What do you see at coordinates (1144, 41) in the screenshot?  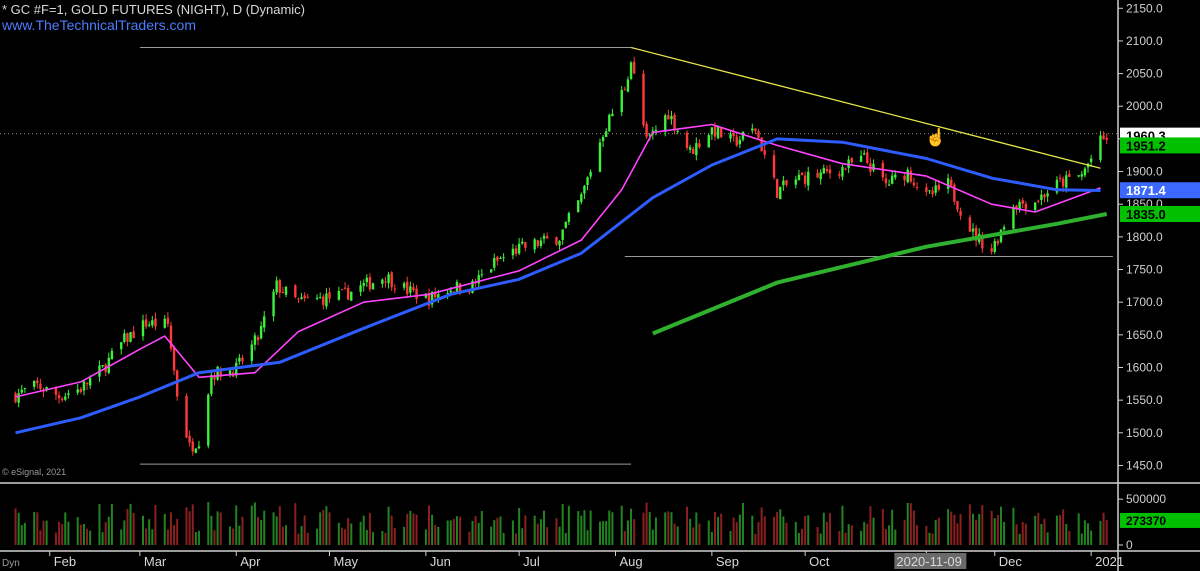 I see `price-tick-label: 2100.0` at bounding box center [1144, 41].